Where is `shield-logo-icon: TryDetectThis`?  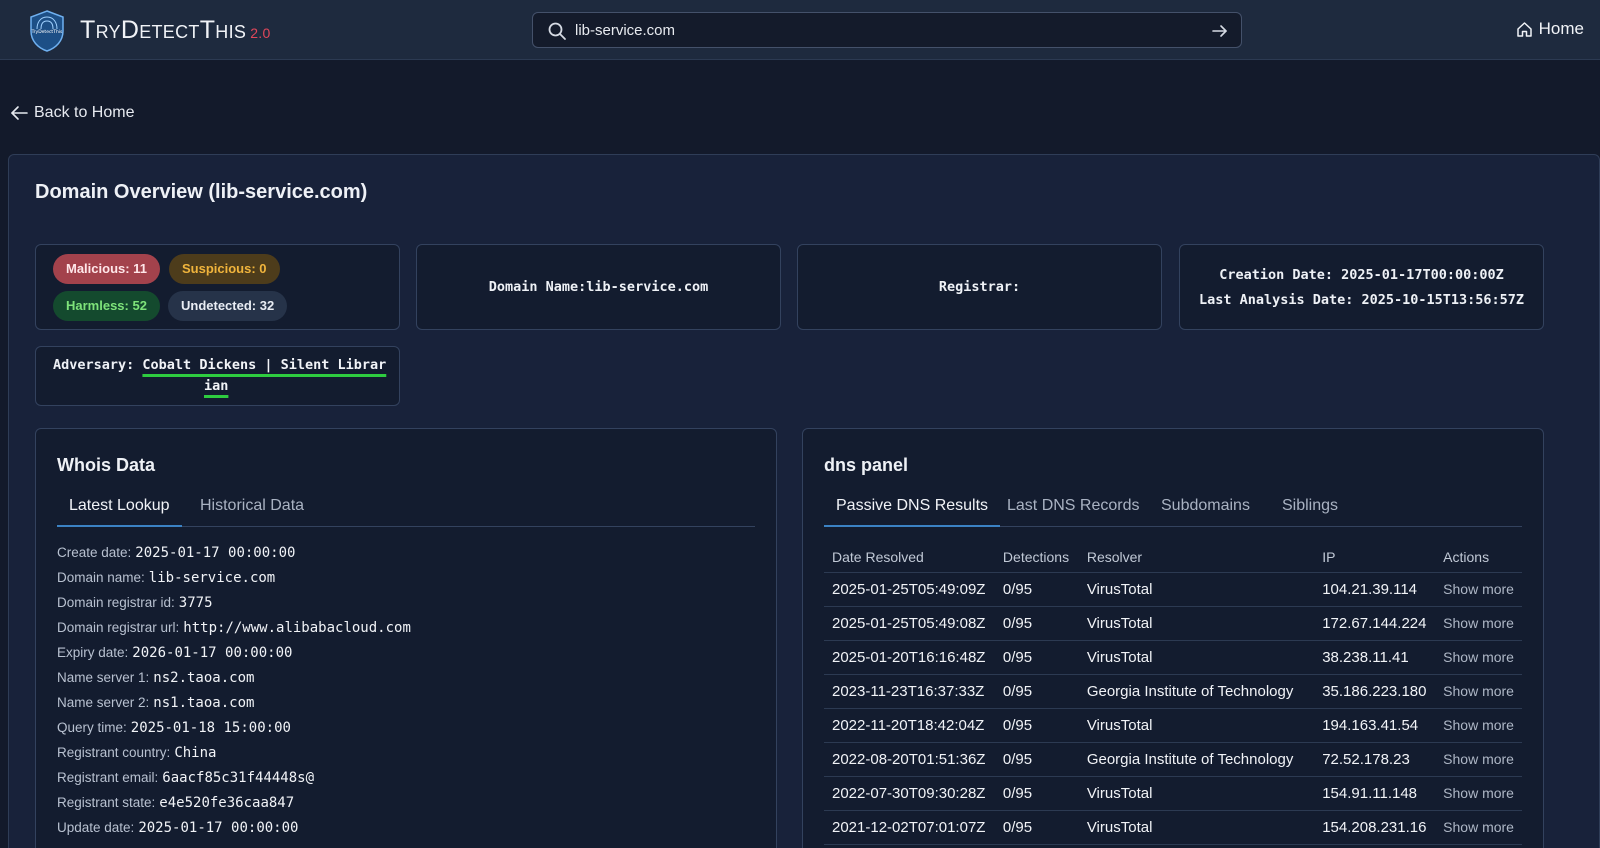 shield-logo-icon: TryDetectThis is located at coordinates (47, 31).